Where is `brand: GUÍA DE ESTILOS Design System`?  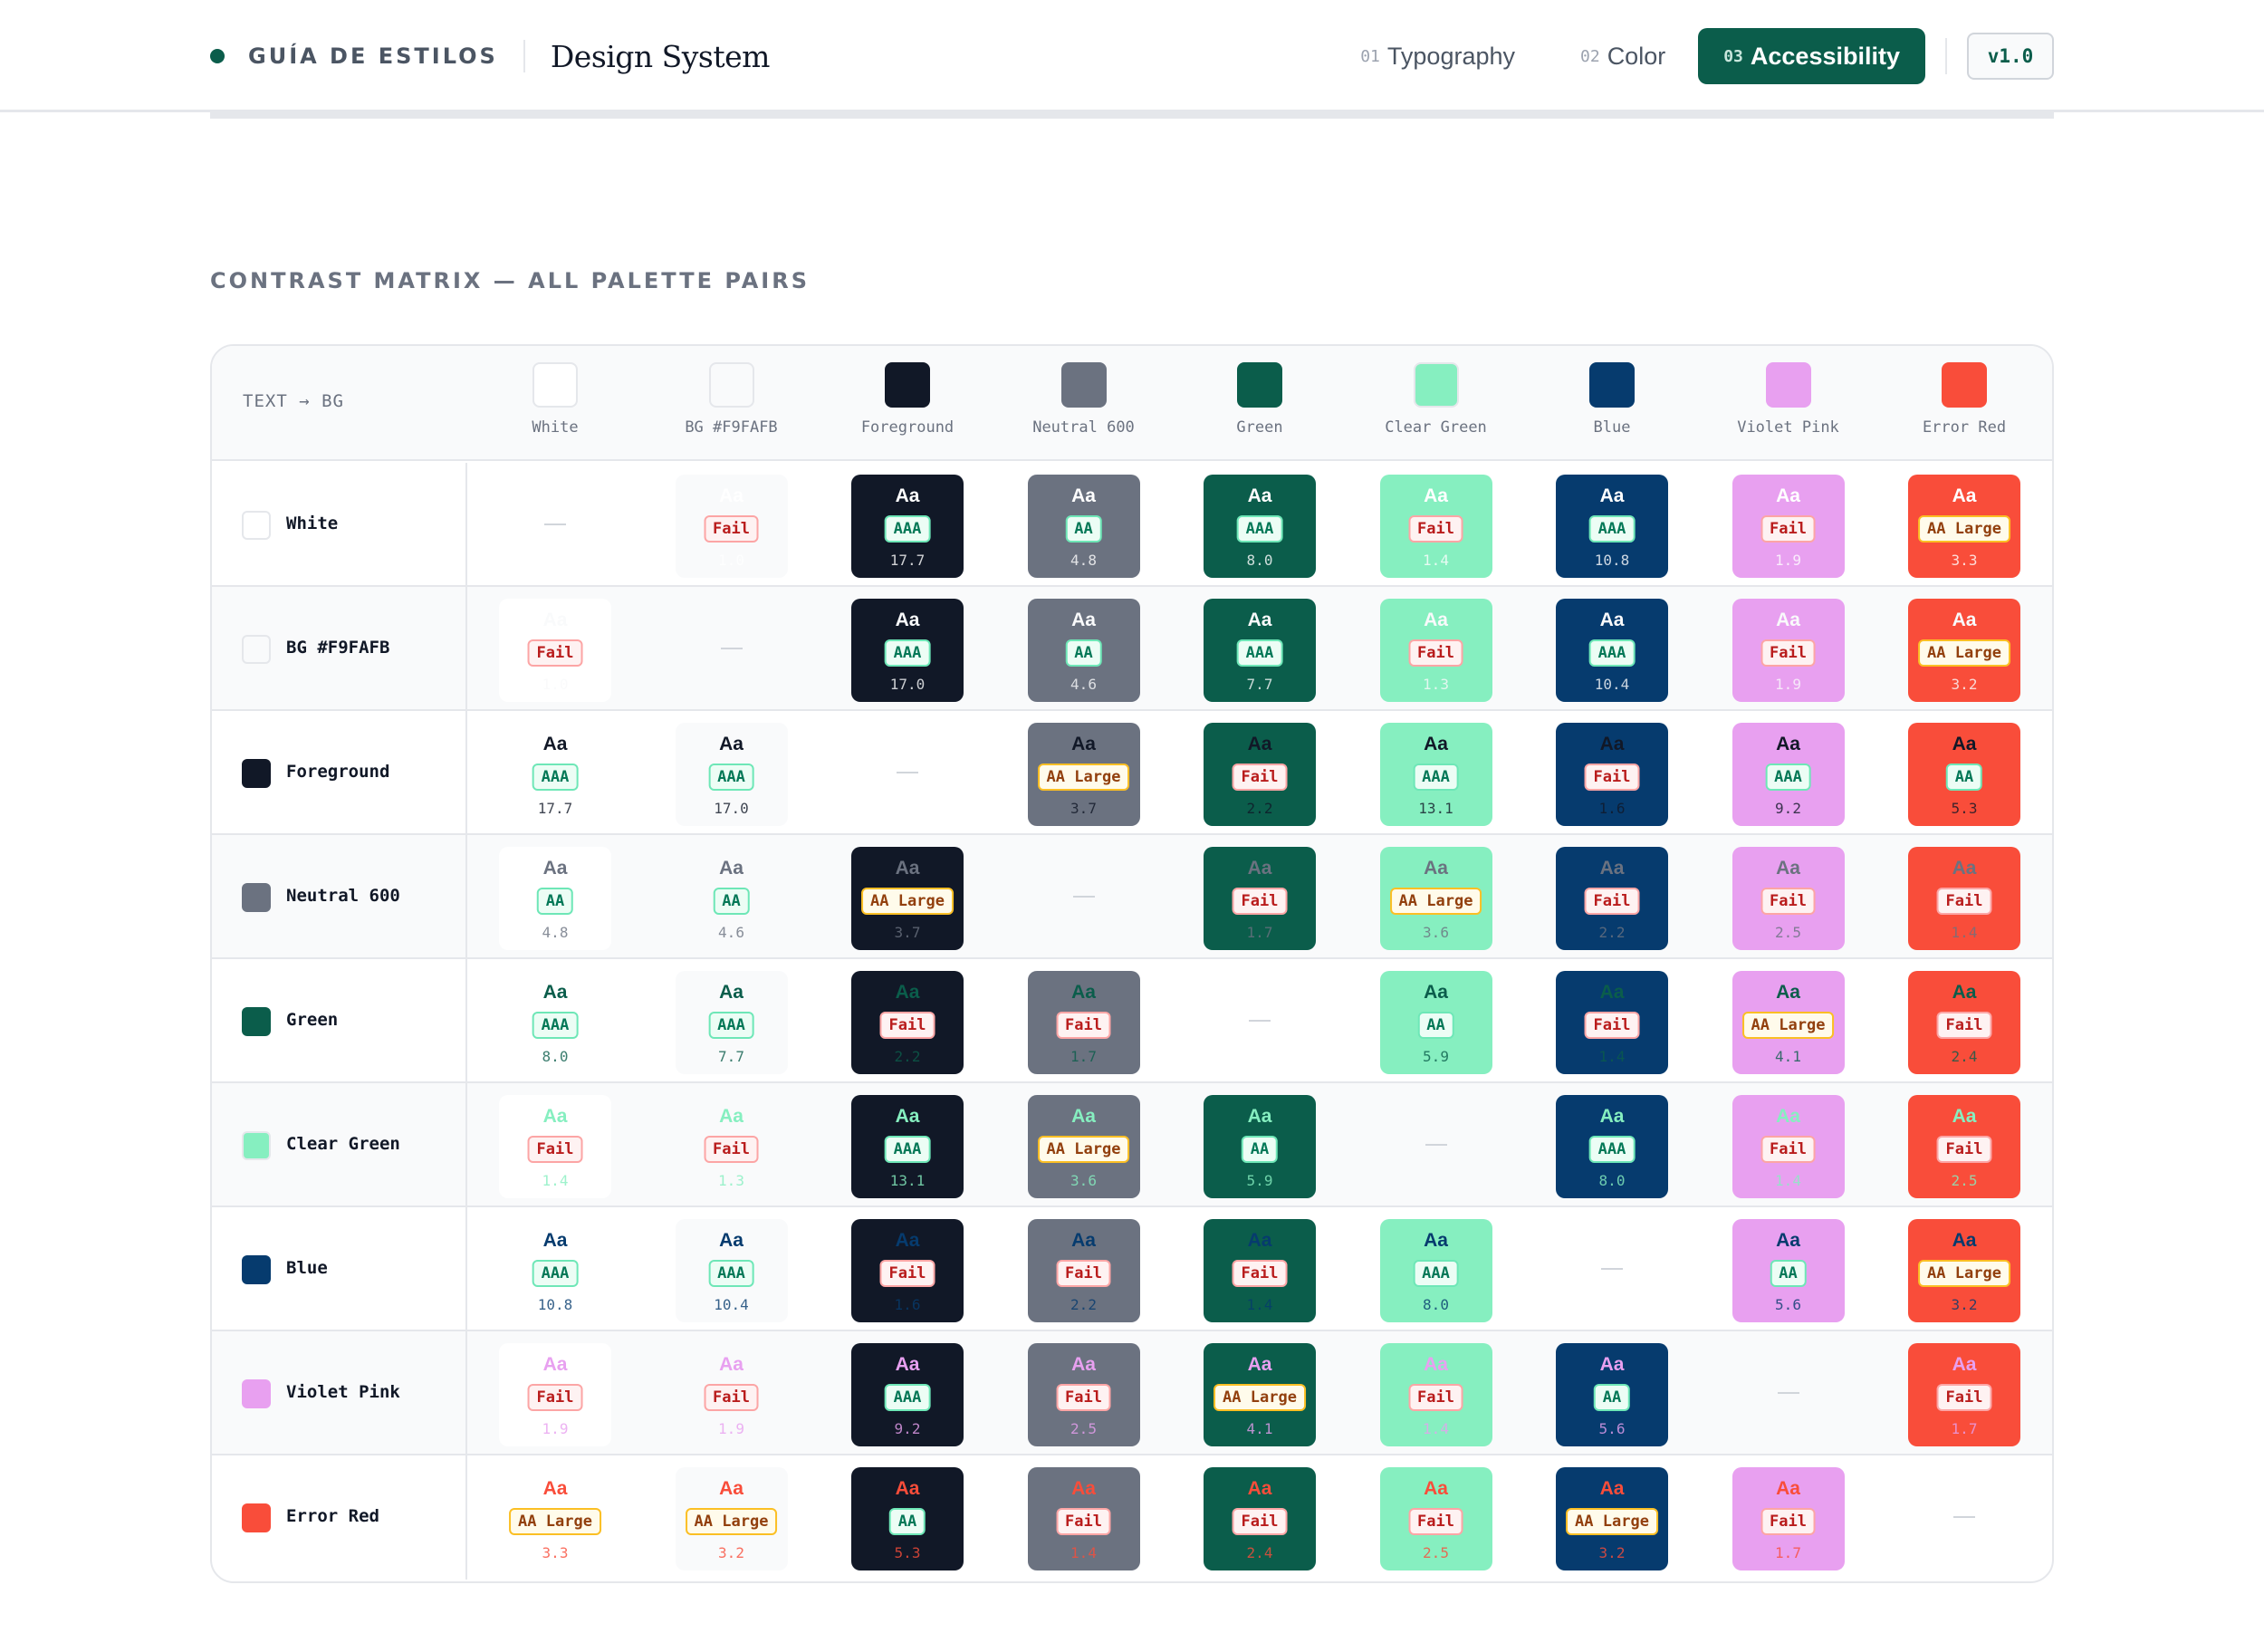
brand: GUÍA DE ESTILOS Design System is located at coordinates (490, 56).